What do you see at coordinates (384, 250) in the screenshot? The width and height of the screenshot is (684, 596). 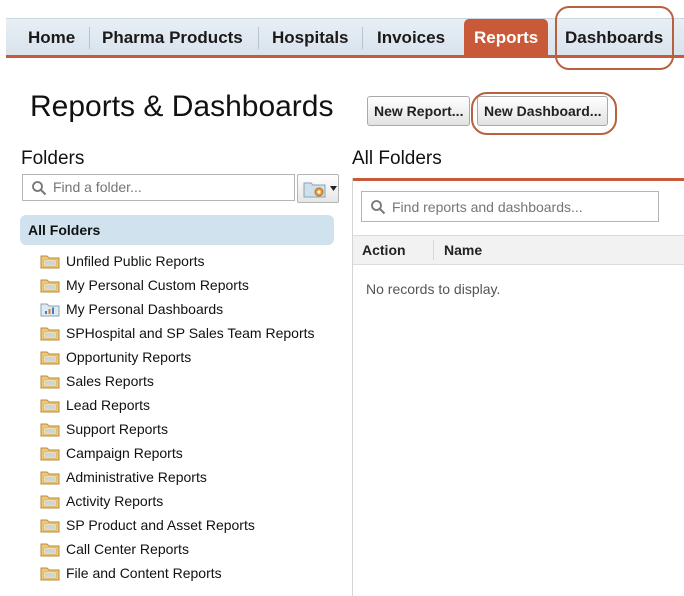 I see `column-header-action: Action` at bounding box center [384, 250].